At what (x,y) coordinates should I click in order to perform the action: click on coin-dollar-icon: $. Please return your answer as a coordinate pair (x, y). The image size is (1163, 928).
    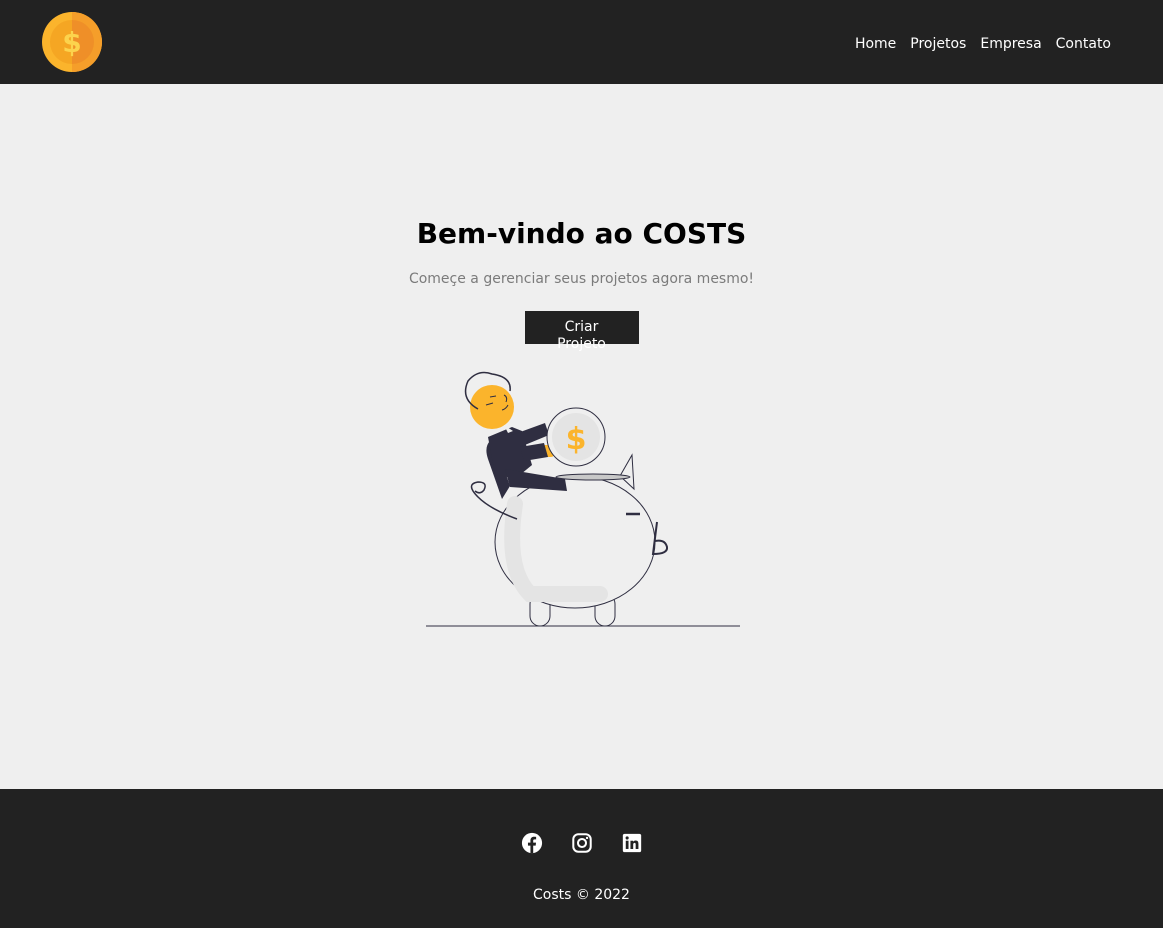
    Looking at the image, I should click on (72, 42).